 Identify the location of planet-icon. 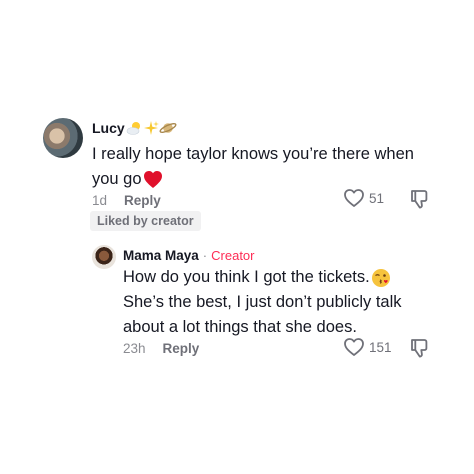
(168, 128).